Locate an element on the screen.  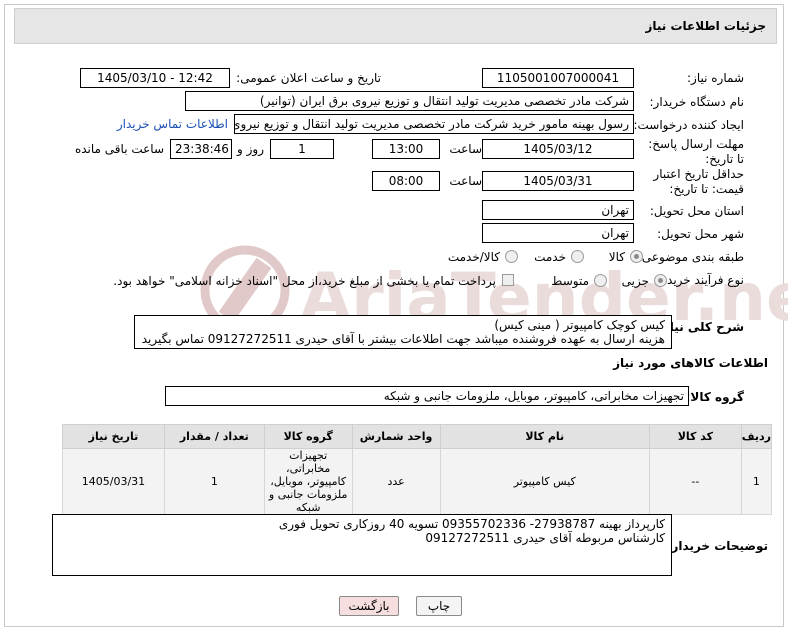
cell-row: 1 is located at coordinates (756, 481).